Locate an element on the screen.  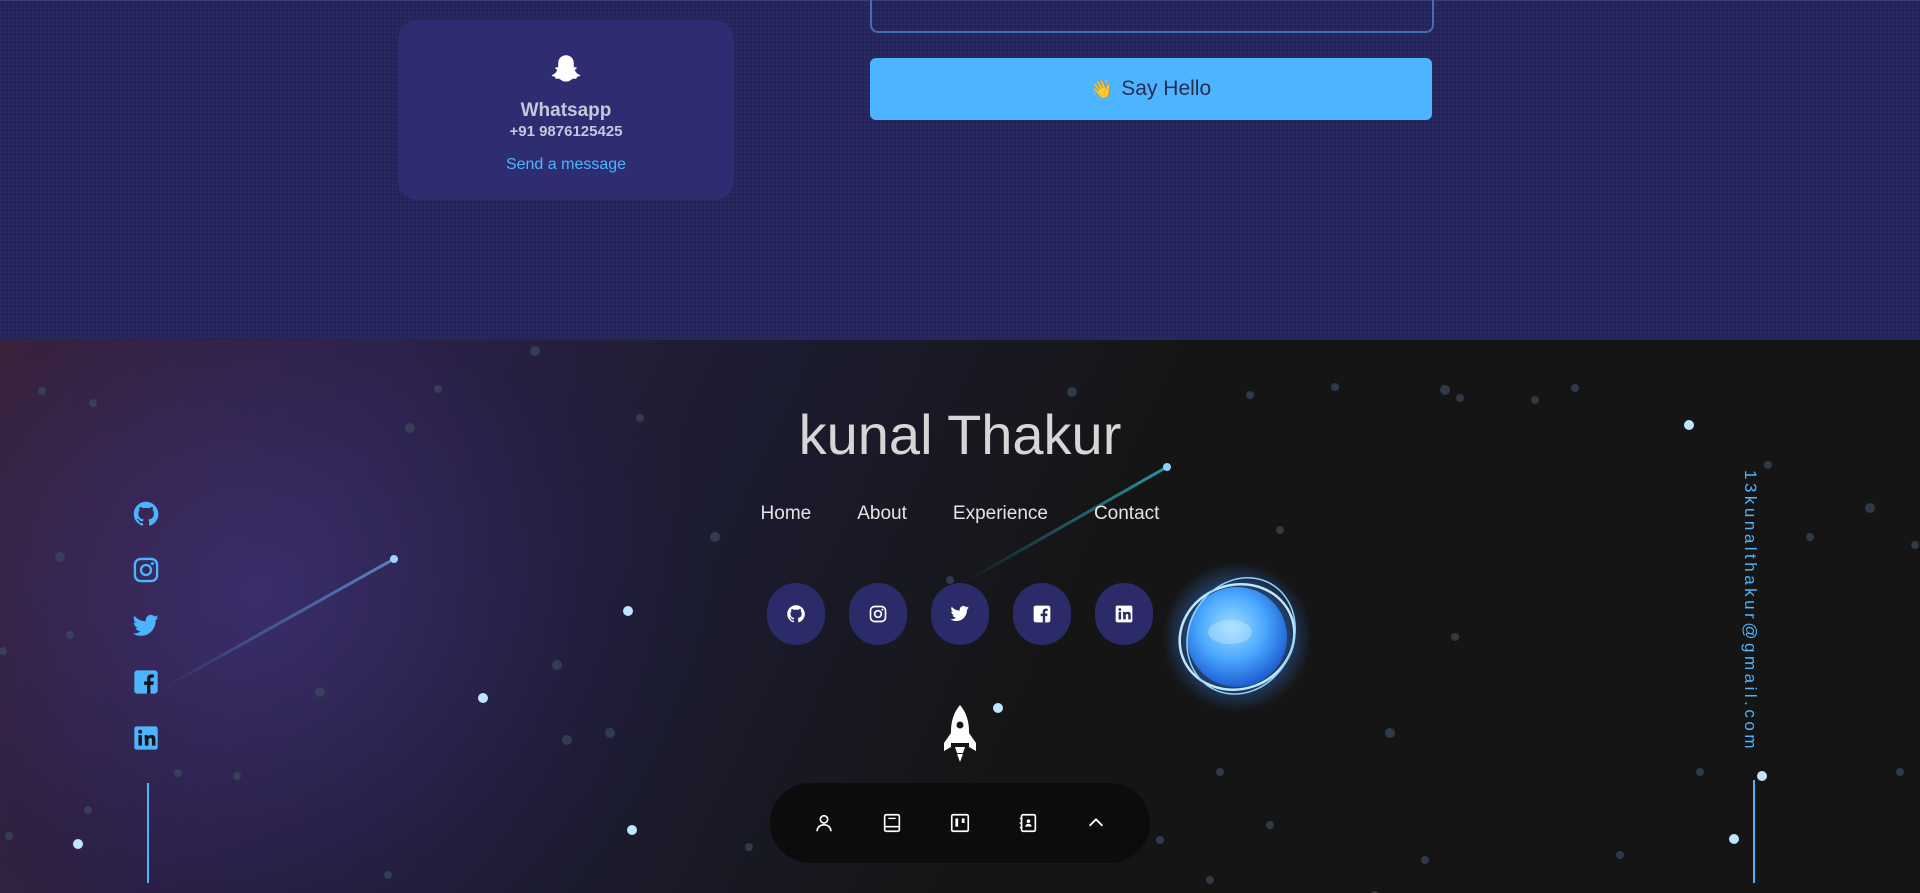
nav-about-link: About is located at coordinates (882, 514).